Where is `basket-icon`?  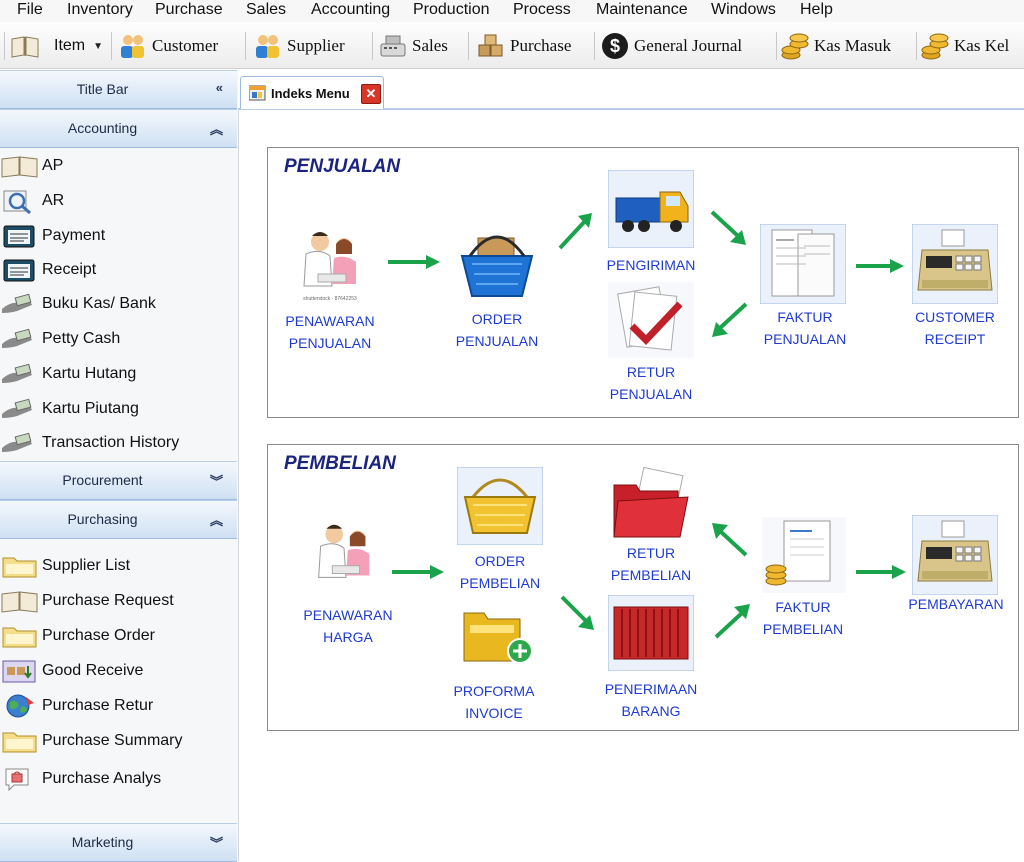
basket-icon is located at coordinates (497, 266).